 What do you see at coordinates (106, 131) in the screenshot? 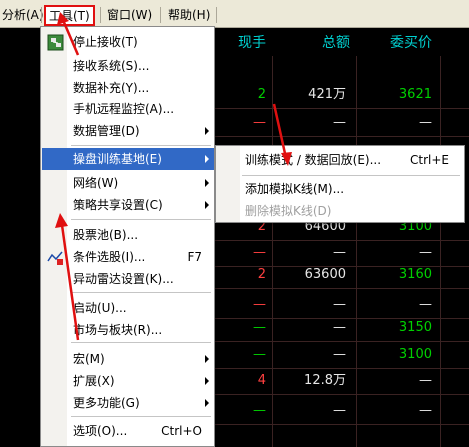
I see `menu-item-label: 数据管理(D)` at bounding box center [106, 131].